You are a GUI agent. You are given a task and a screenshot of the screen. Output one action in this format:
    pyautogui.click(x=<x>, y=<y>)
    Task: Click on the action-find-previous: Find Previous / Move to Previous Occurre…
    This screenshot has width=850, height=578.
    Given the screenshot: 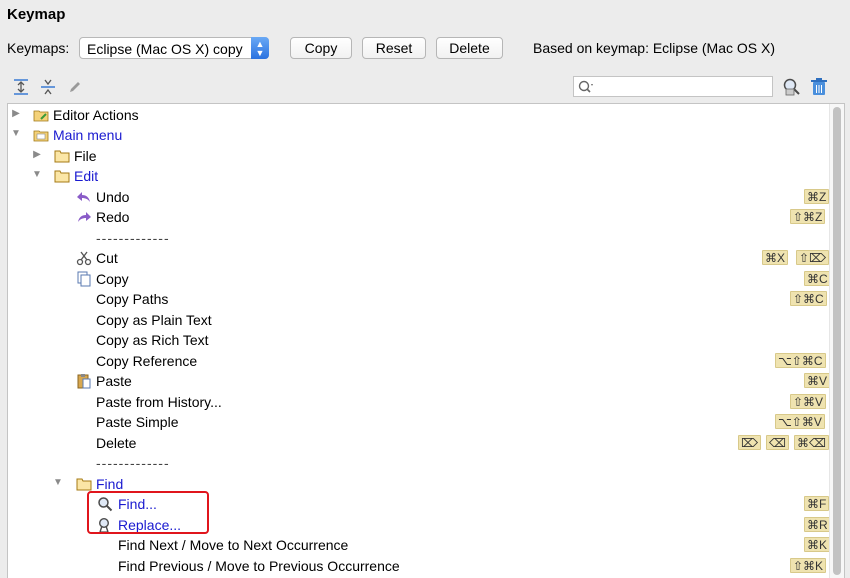 What is the action you would take?
    pyautogui.click(x=419, y=566)
    